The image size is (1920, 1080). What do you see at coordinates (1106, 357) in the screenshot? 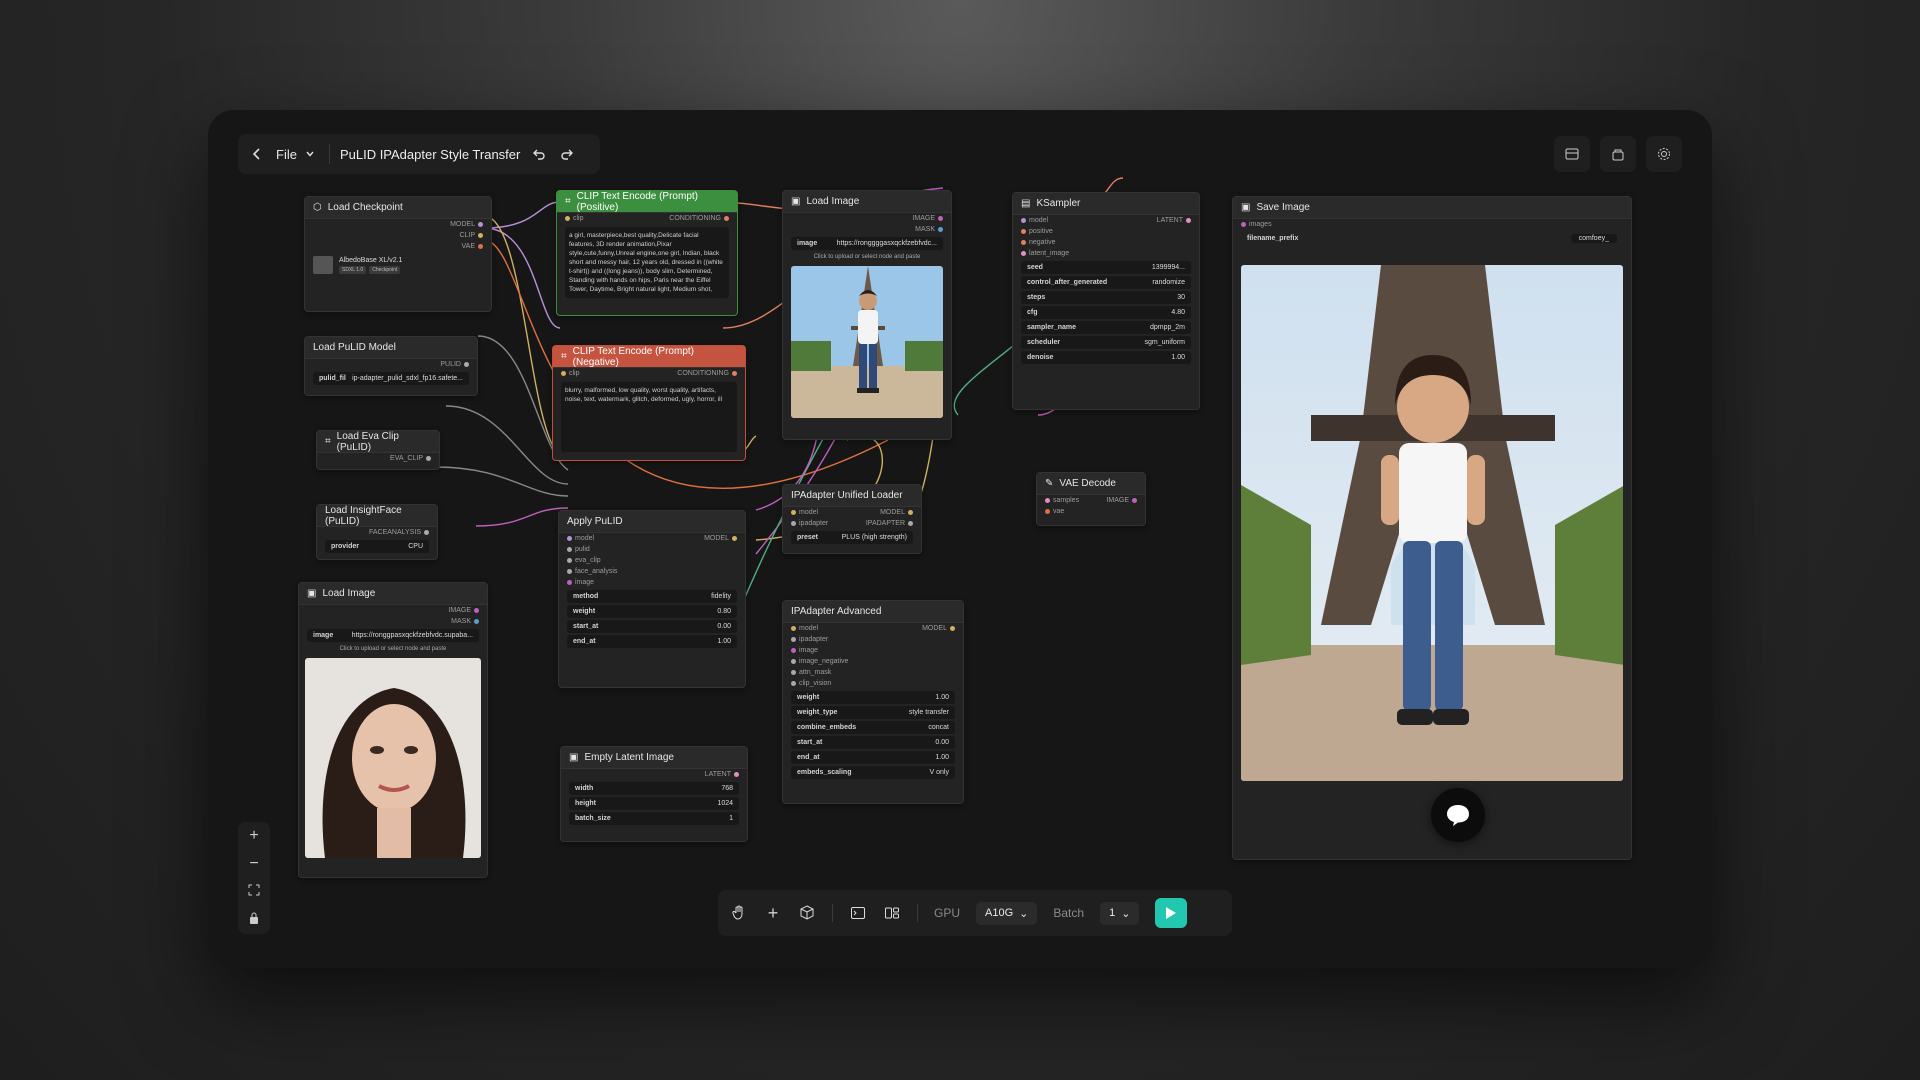
I see `denoise-field: denoise 1.00` at bounding box center [1106, 357].